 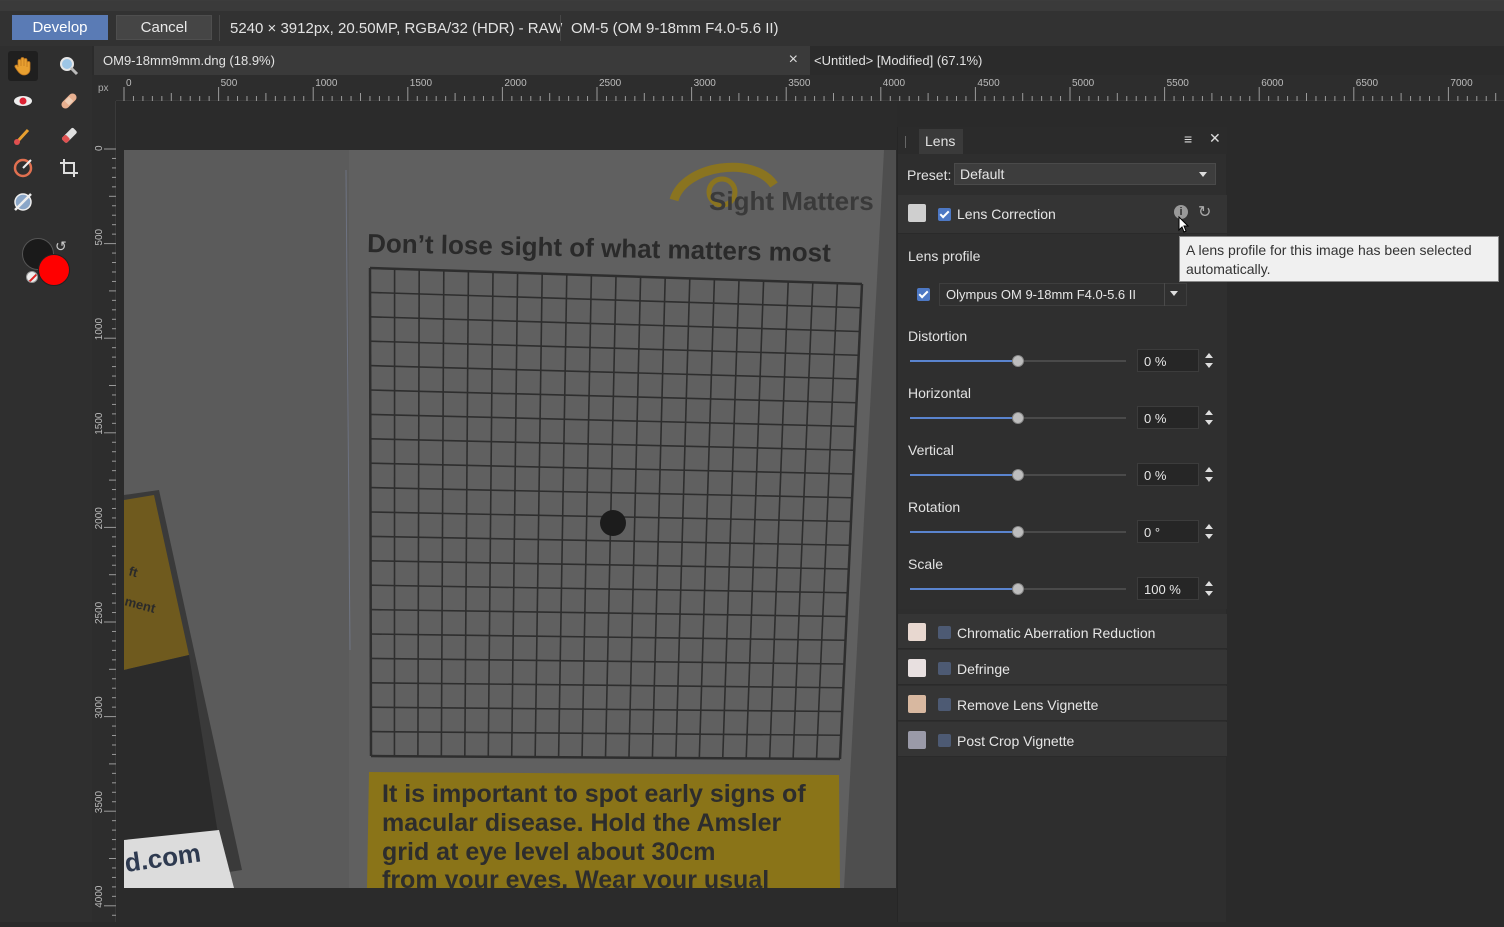 I want to click on overlay-paint-brush-icon, so click(x=23, y=135).